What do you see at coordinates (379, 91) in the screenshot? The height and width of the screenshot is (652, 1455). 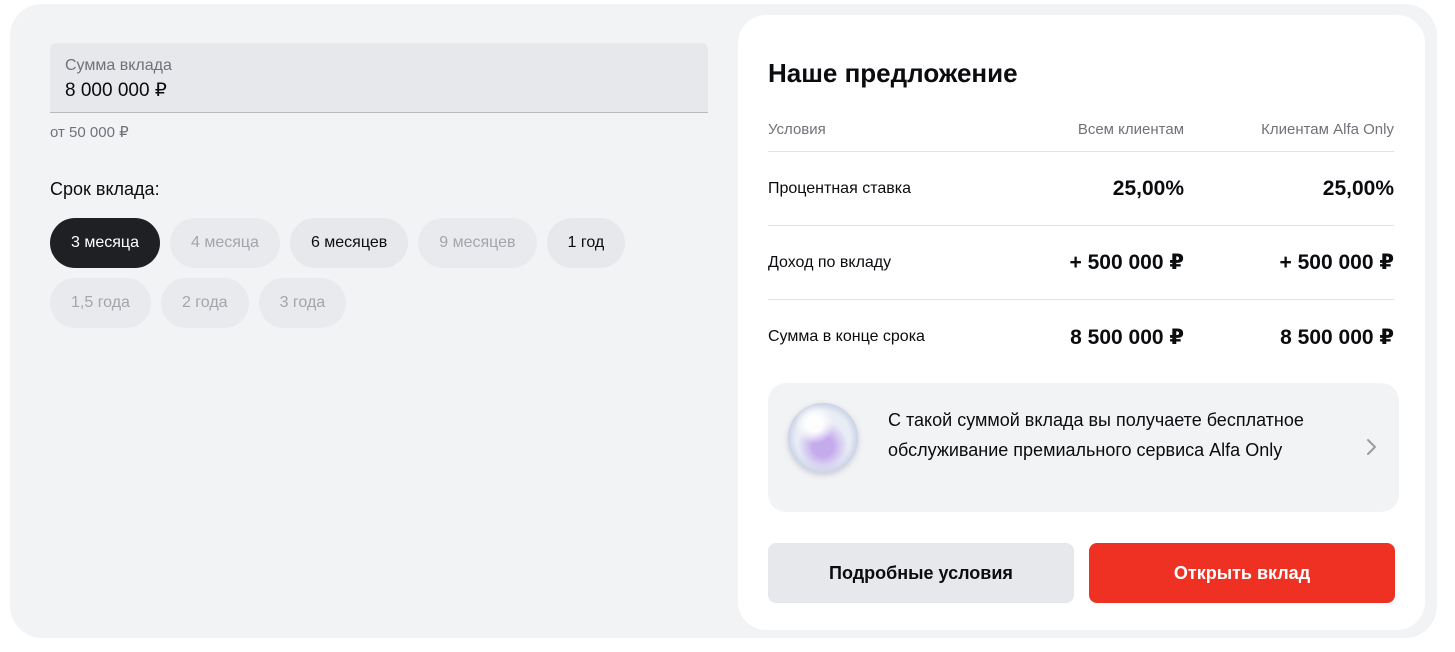 I see `deposit-amount-input: 8 000 000 ₽` at bounding box center [379, 91].